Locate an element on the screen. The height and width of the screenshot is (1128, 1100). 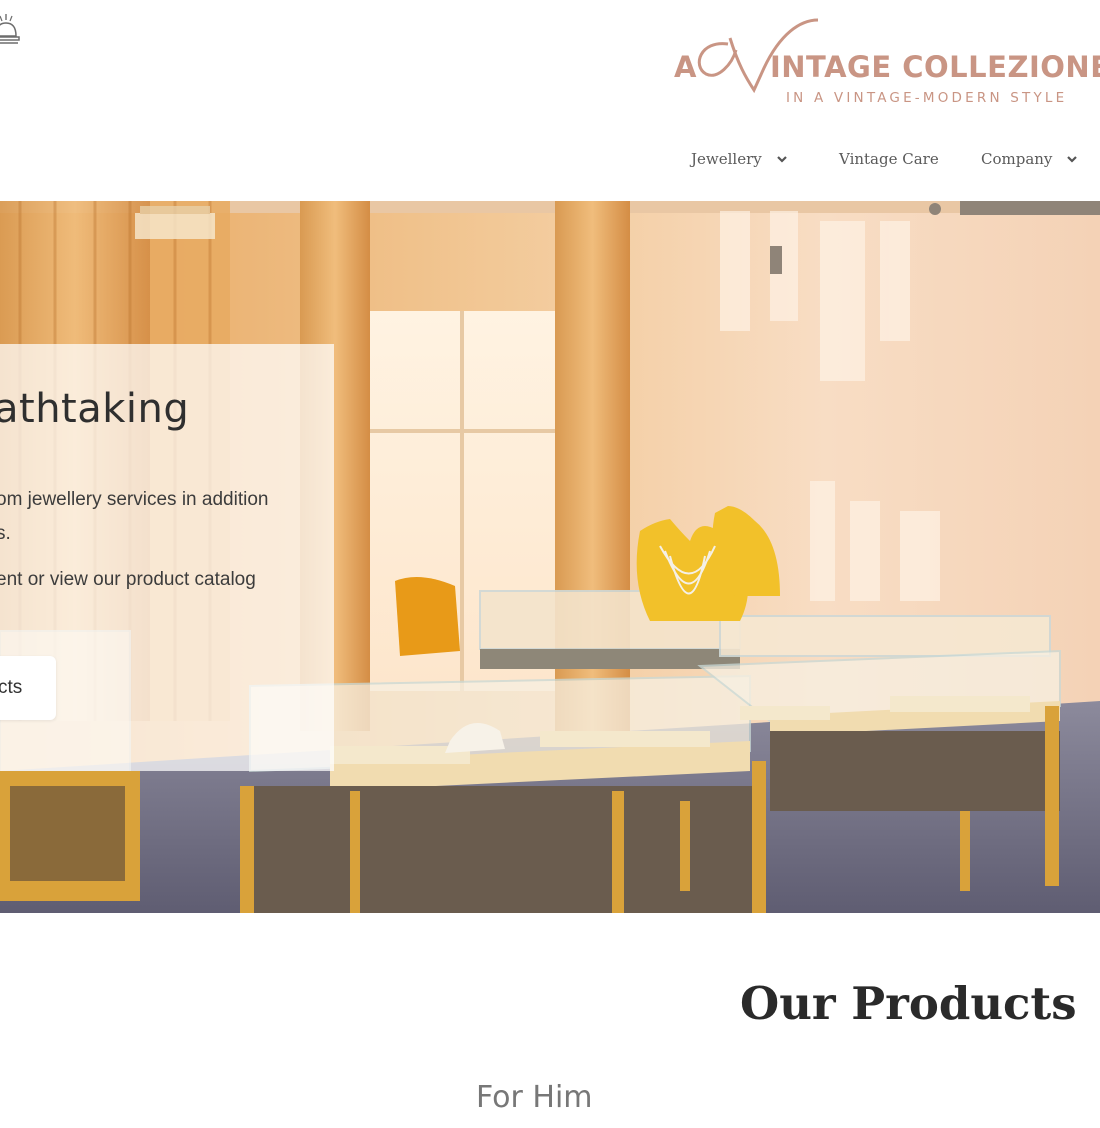
nav-item-vintage-care: Vintage Care is located at coordinates (889, 159).